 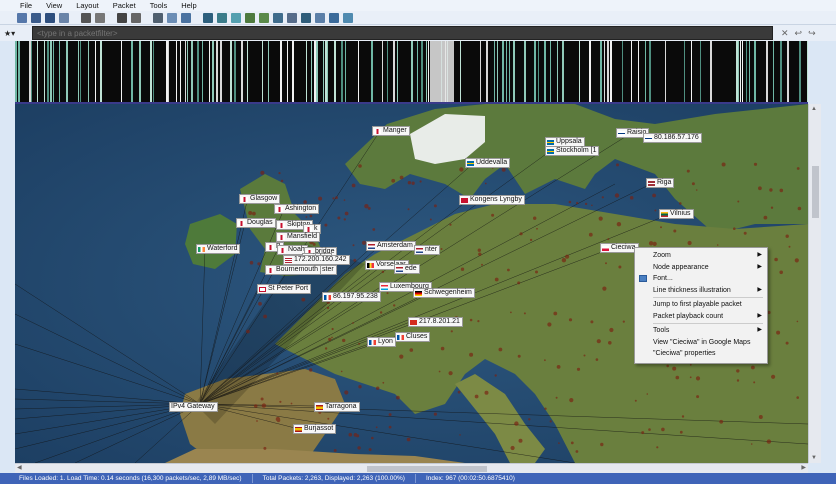 I want to click on menu-view: View, so click(x=54, y=5).